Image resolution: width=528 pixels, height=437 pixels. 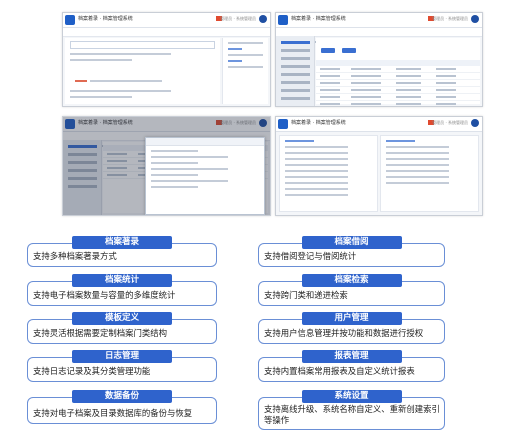 I want to click on feature-description: 支持对电子档案及目录数据库的备份与恢复, so click(x=113, y=413).